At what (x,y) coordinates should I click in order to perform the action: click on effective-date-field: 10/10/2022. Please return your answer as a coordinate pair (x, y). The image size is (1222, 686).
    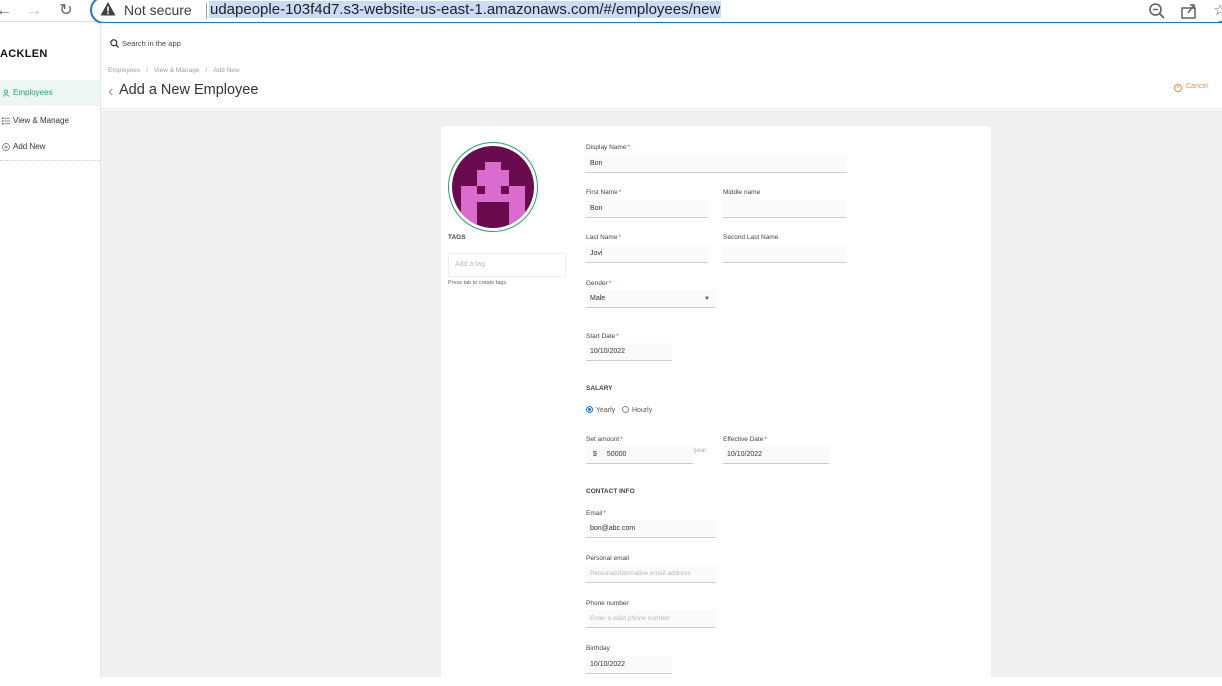
    Looking at the image, I should click on (776, 455).